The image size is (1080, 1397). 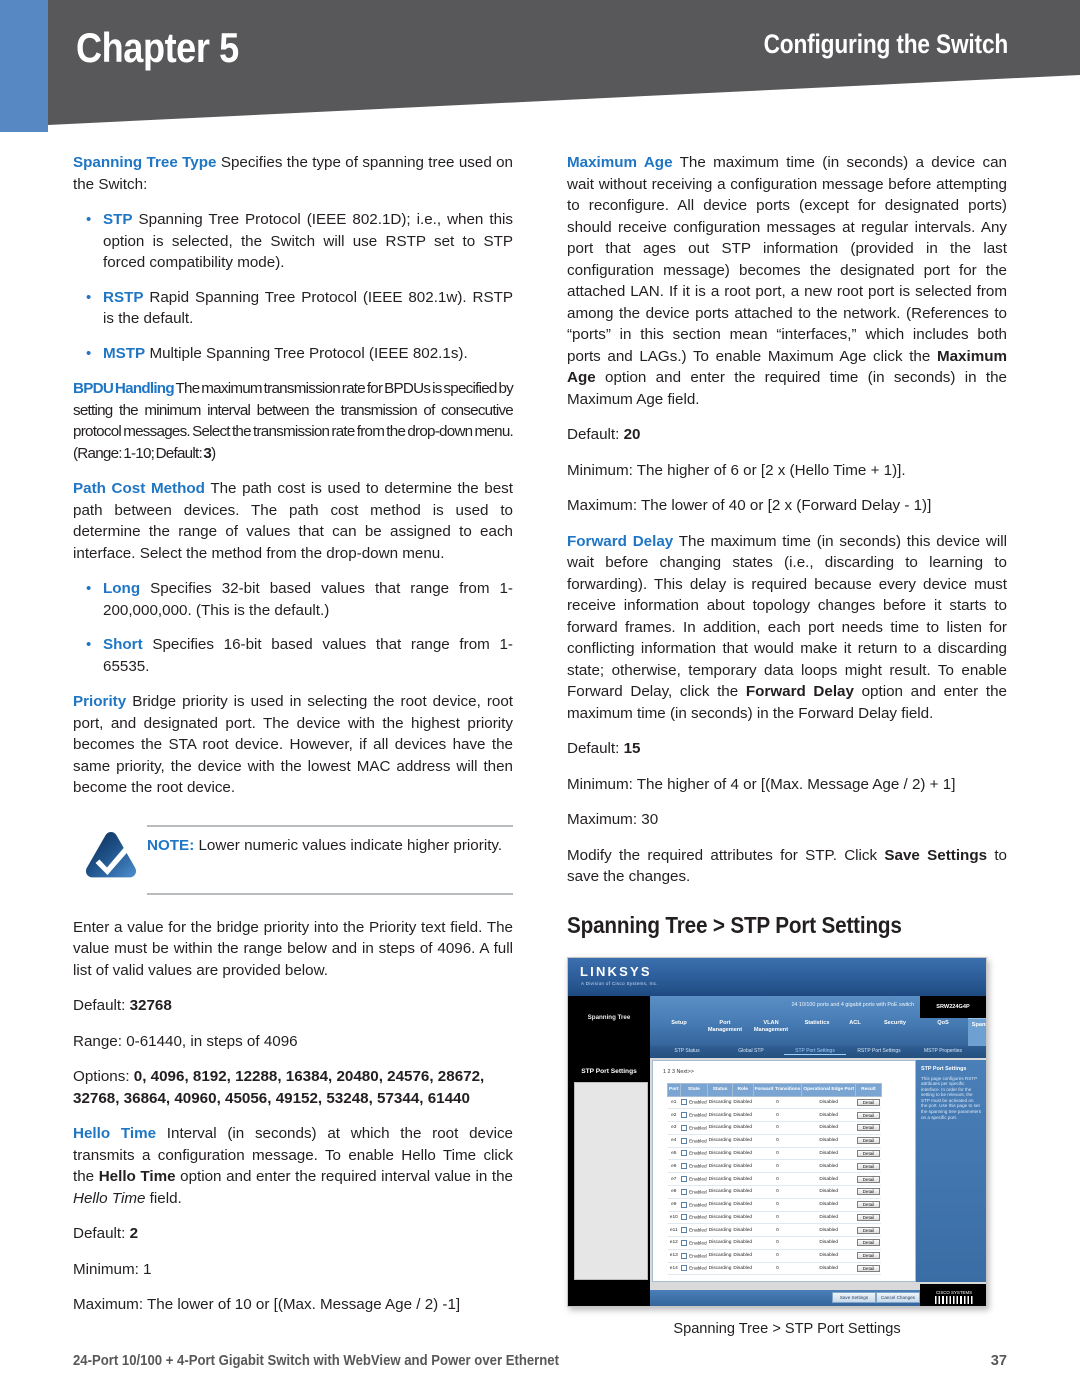 I want to click on save-settings-button: Save Settings, so click(x=854, y=1297).